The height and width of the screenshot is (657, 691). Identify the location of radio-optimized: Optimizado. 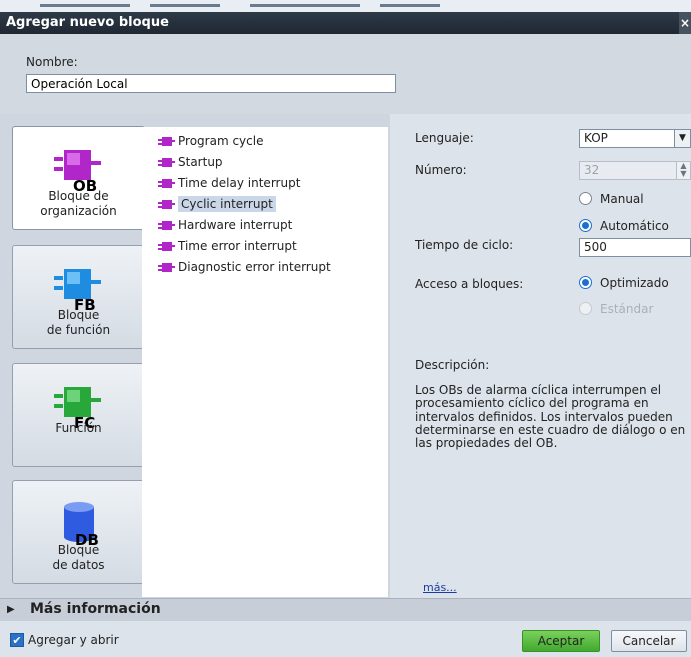
(624, 285).